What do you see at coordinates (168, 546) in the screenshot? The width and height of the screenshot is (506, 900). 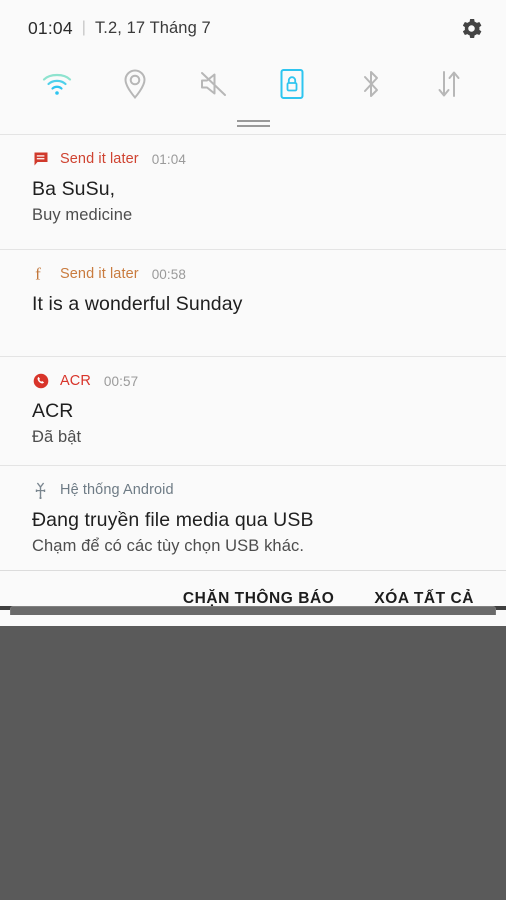 I see `notification-body: Chạm để có các tùy chọn USB khác.` at bounding box center [168, 546].